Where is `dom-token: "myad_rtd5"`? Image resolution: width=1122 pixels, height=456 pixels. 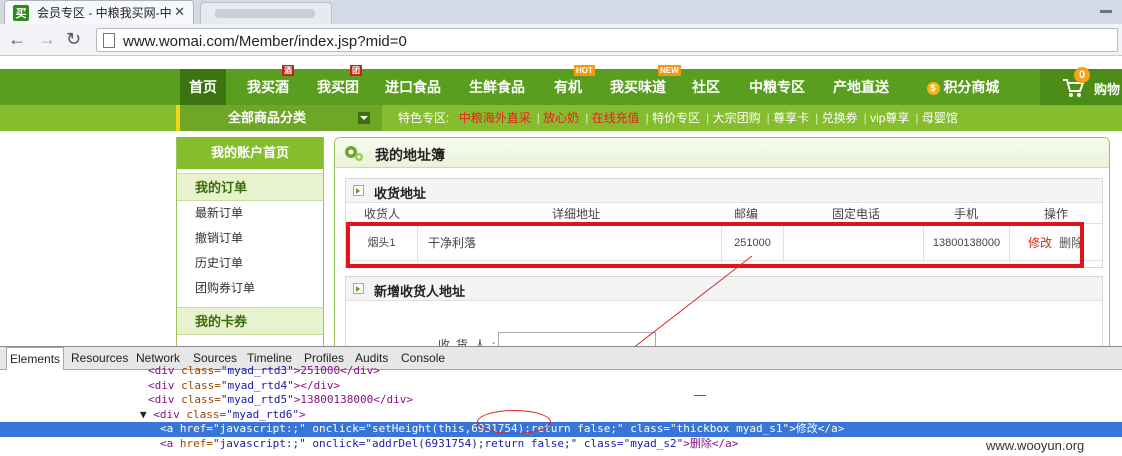 dom-token: "myad_rtd5" is located at coordinates (257, 399).